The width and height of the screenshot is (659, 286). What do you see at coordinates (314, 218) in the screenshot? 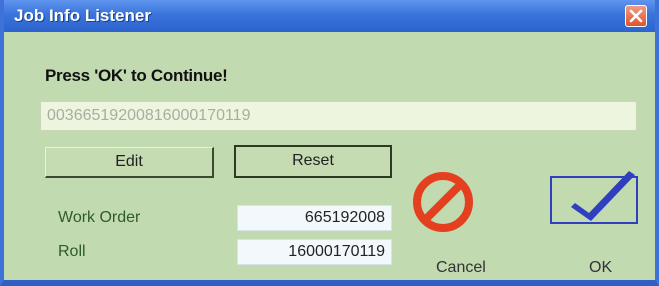
I see `work-order-field: 665192008` at bounding box center [314, 218].